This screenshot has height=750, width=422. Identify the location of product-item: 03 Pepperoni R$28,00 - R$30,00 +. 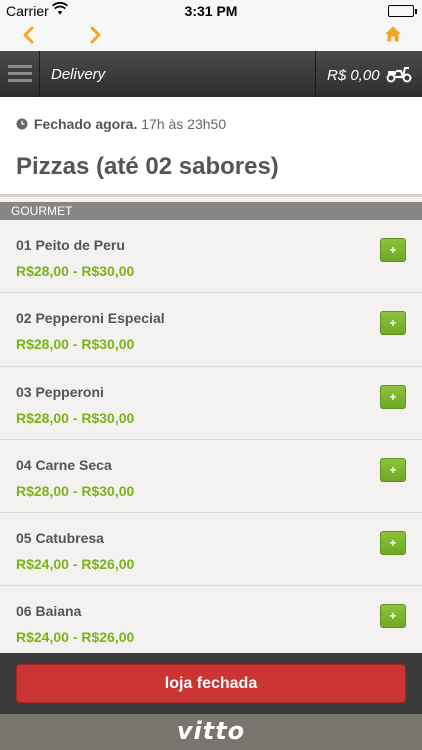
(211, 403).